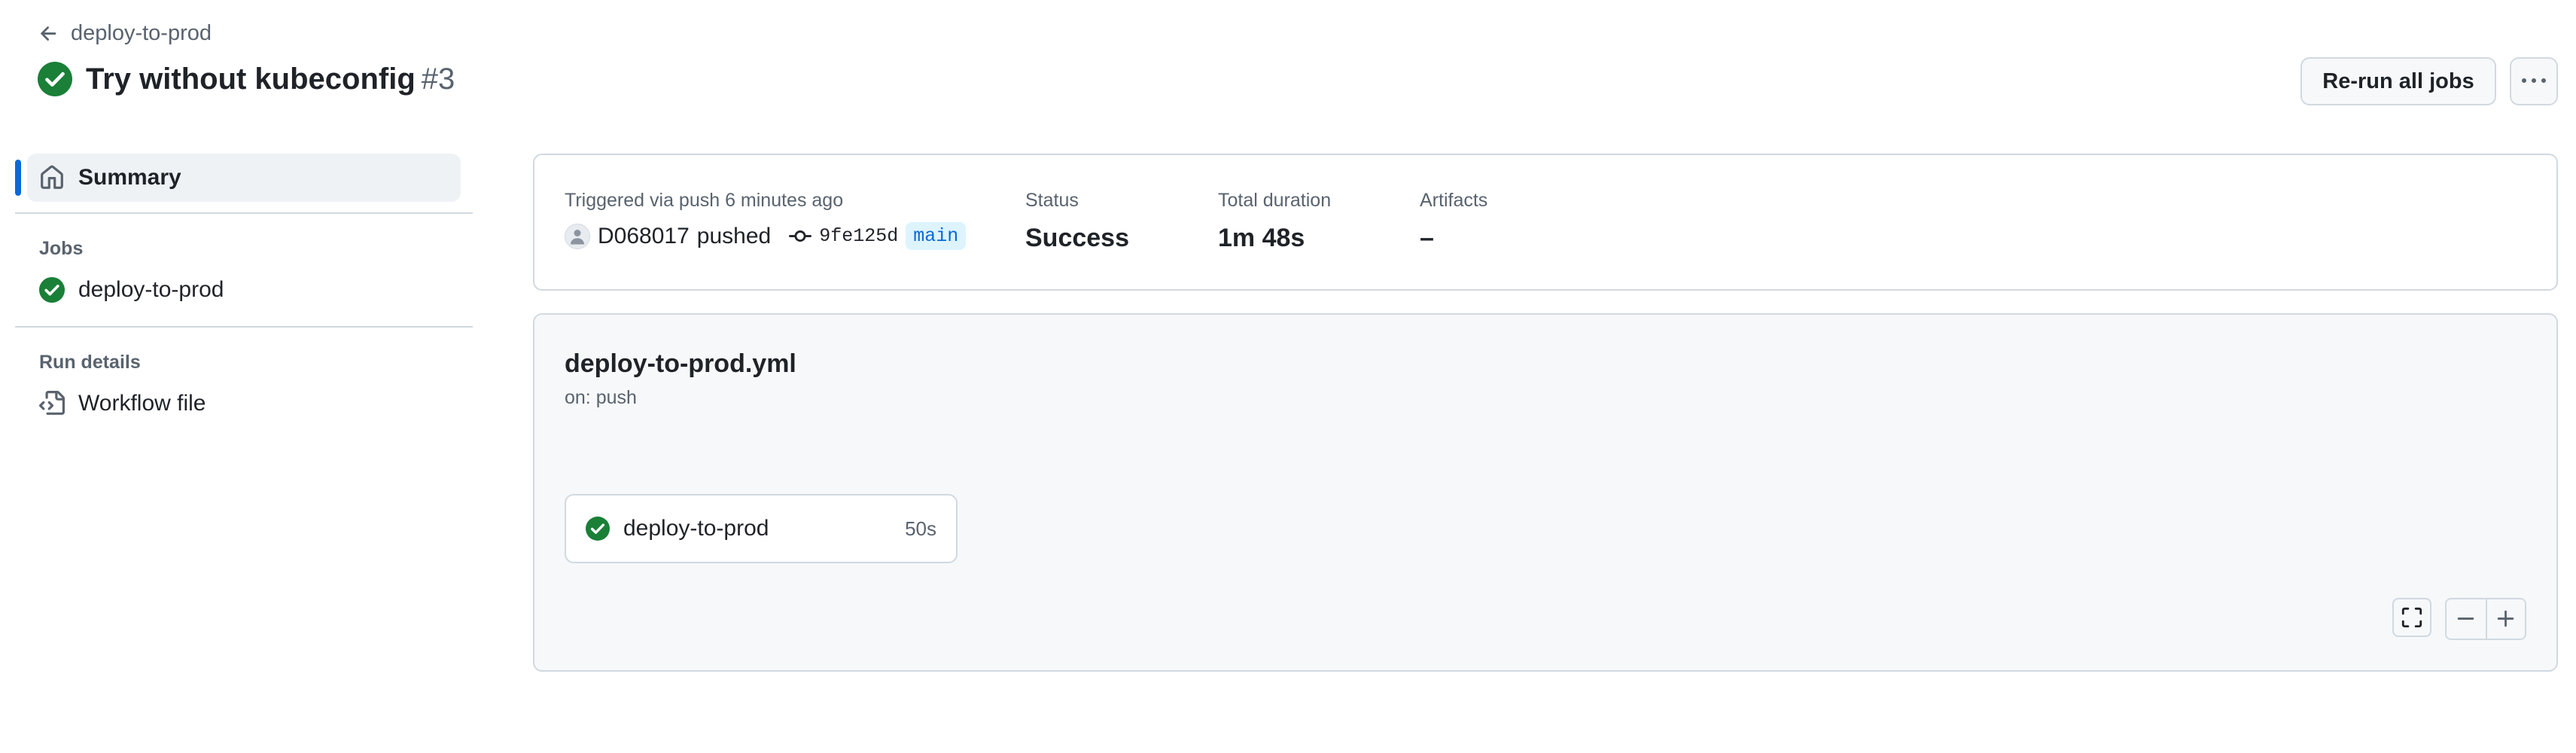 This screenshot has width=2576, height=753. What do you see at coordinates (52, 403) in the screenshot?
I see `file-code-icon` at bounding box center [52, 403].